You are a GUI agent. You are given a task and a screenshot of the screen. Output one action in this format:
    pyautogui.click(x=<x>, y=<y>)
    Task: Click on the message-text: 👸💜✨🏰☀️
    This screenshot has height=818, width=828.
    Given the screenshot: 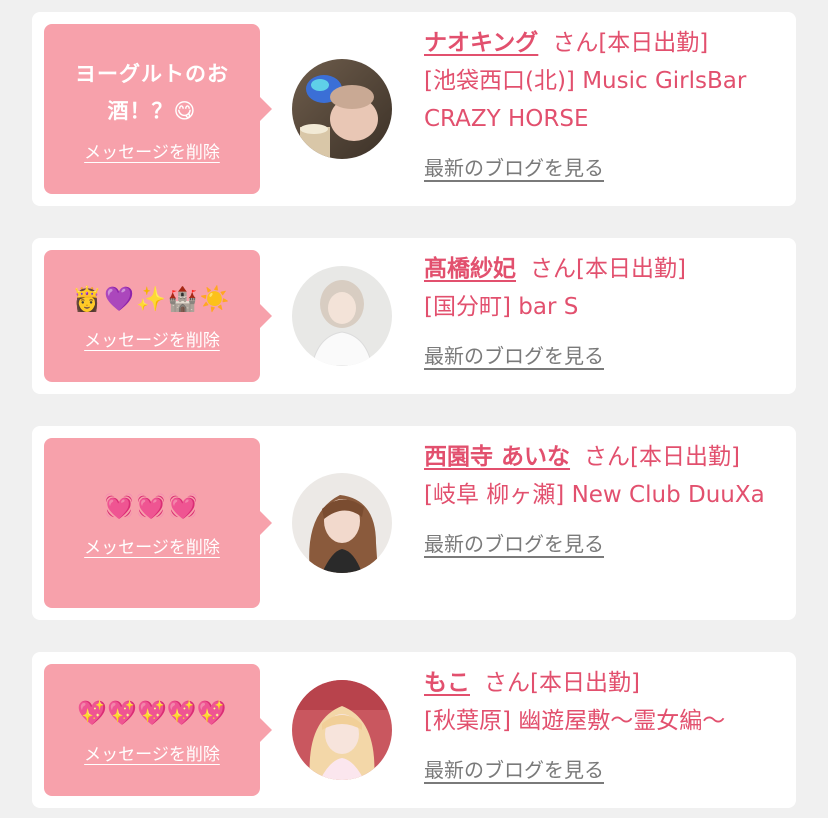 What is the action you would take?
    pyautogui.click(x=152, y=299)
    